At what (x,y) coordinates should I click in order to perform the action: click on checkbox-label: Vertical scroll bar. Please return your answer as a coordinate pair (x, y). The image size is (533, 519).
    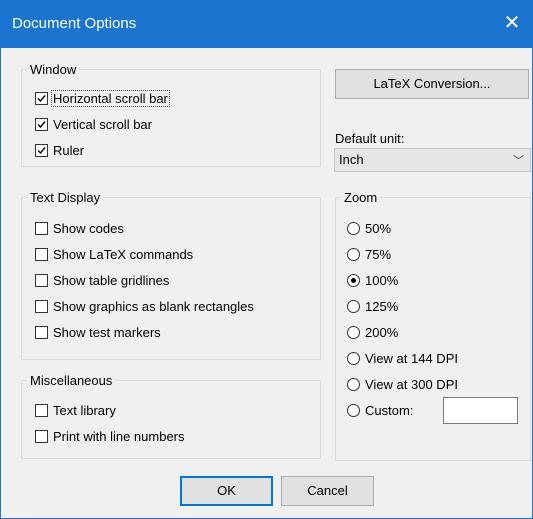
    Looking at the image, I should click on (102, 124).